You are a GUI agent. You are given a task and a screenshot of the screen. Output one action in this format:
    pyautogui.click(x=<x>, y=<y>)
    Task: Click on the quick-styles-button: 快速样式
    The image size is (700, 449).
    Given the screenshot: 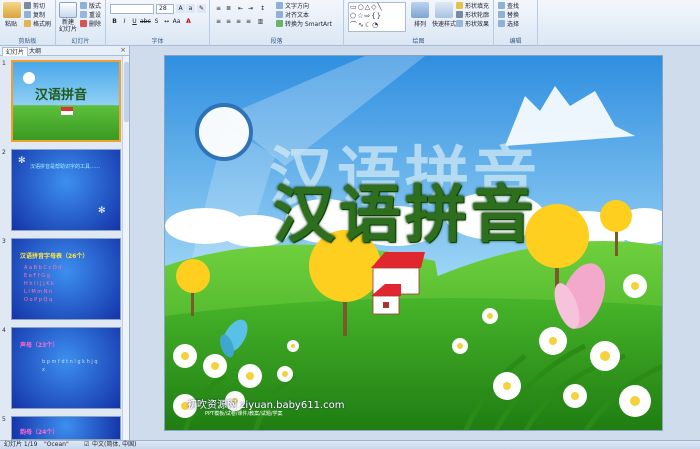 What is the action you would take?
    pyautogui.click(x=444, y=15)
    